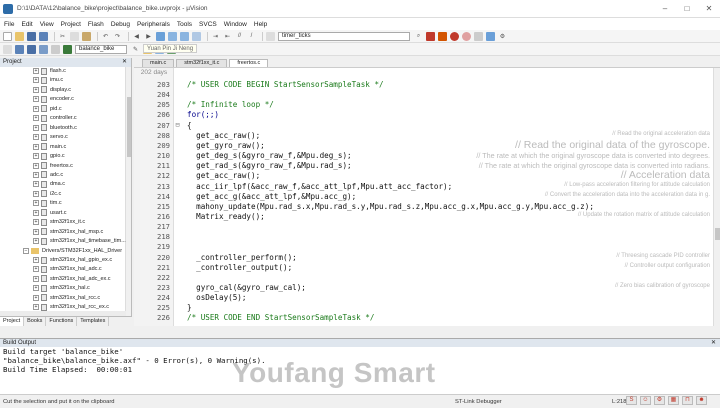  Describe the element at coordinates (709, 8) in the screenshot. I see `close-button: ✕` at that location.